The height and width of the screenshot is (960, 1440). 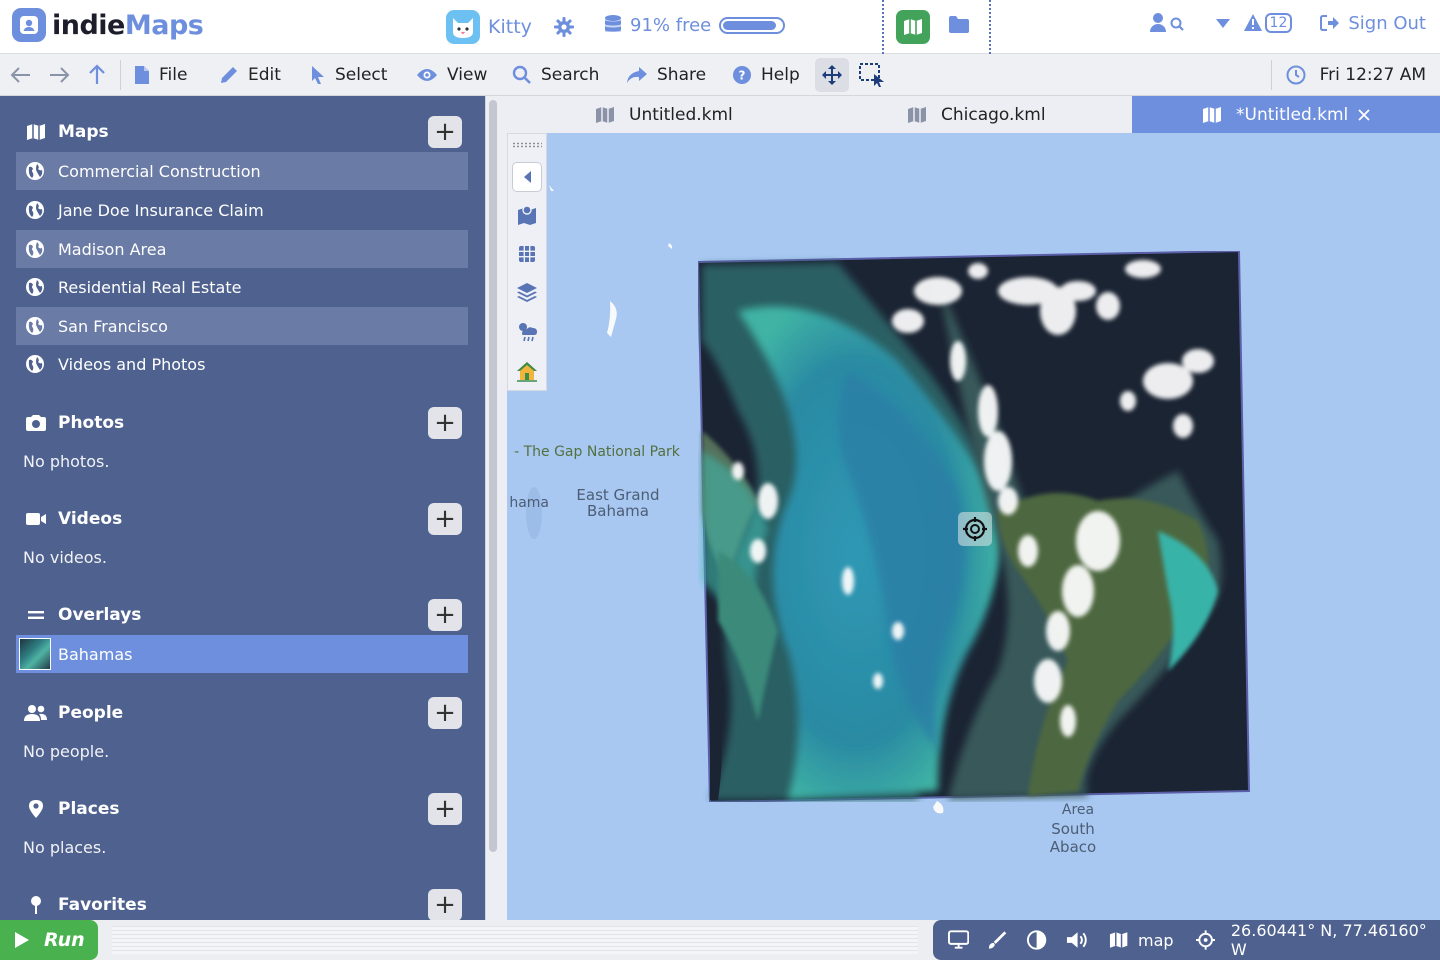 What do you see at coordinates (527, 254) in the screenshot?
I see `grid-tool-button` at bounding box center [527, 254].